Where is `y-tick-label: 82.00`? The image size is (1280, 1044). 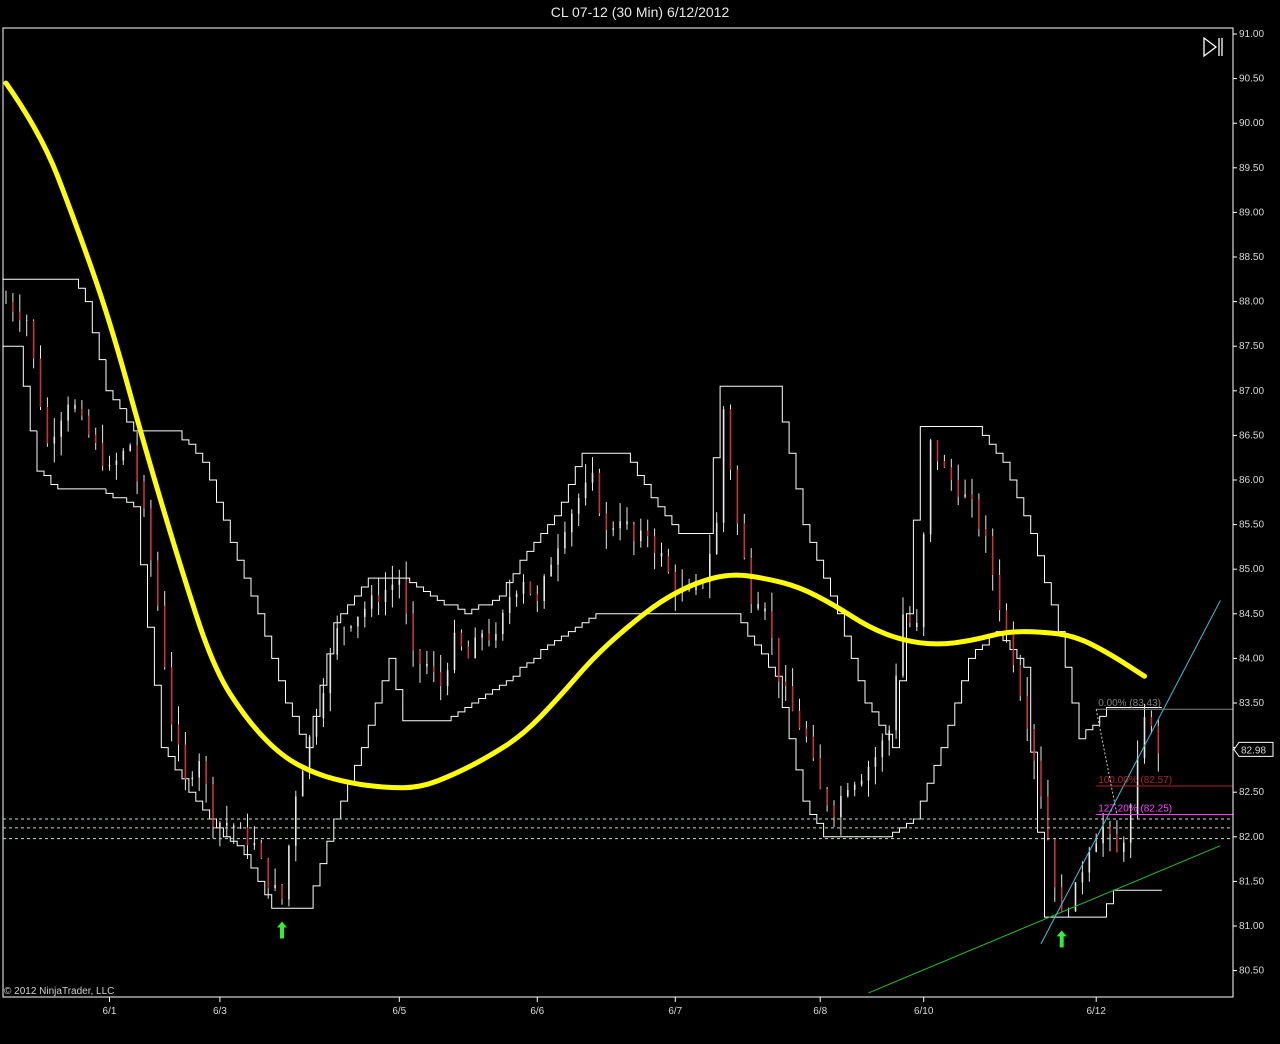
y-tick-label: 82.00 is located at coordinates (1251, 837).